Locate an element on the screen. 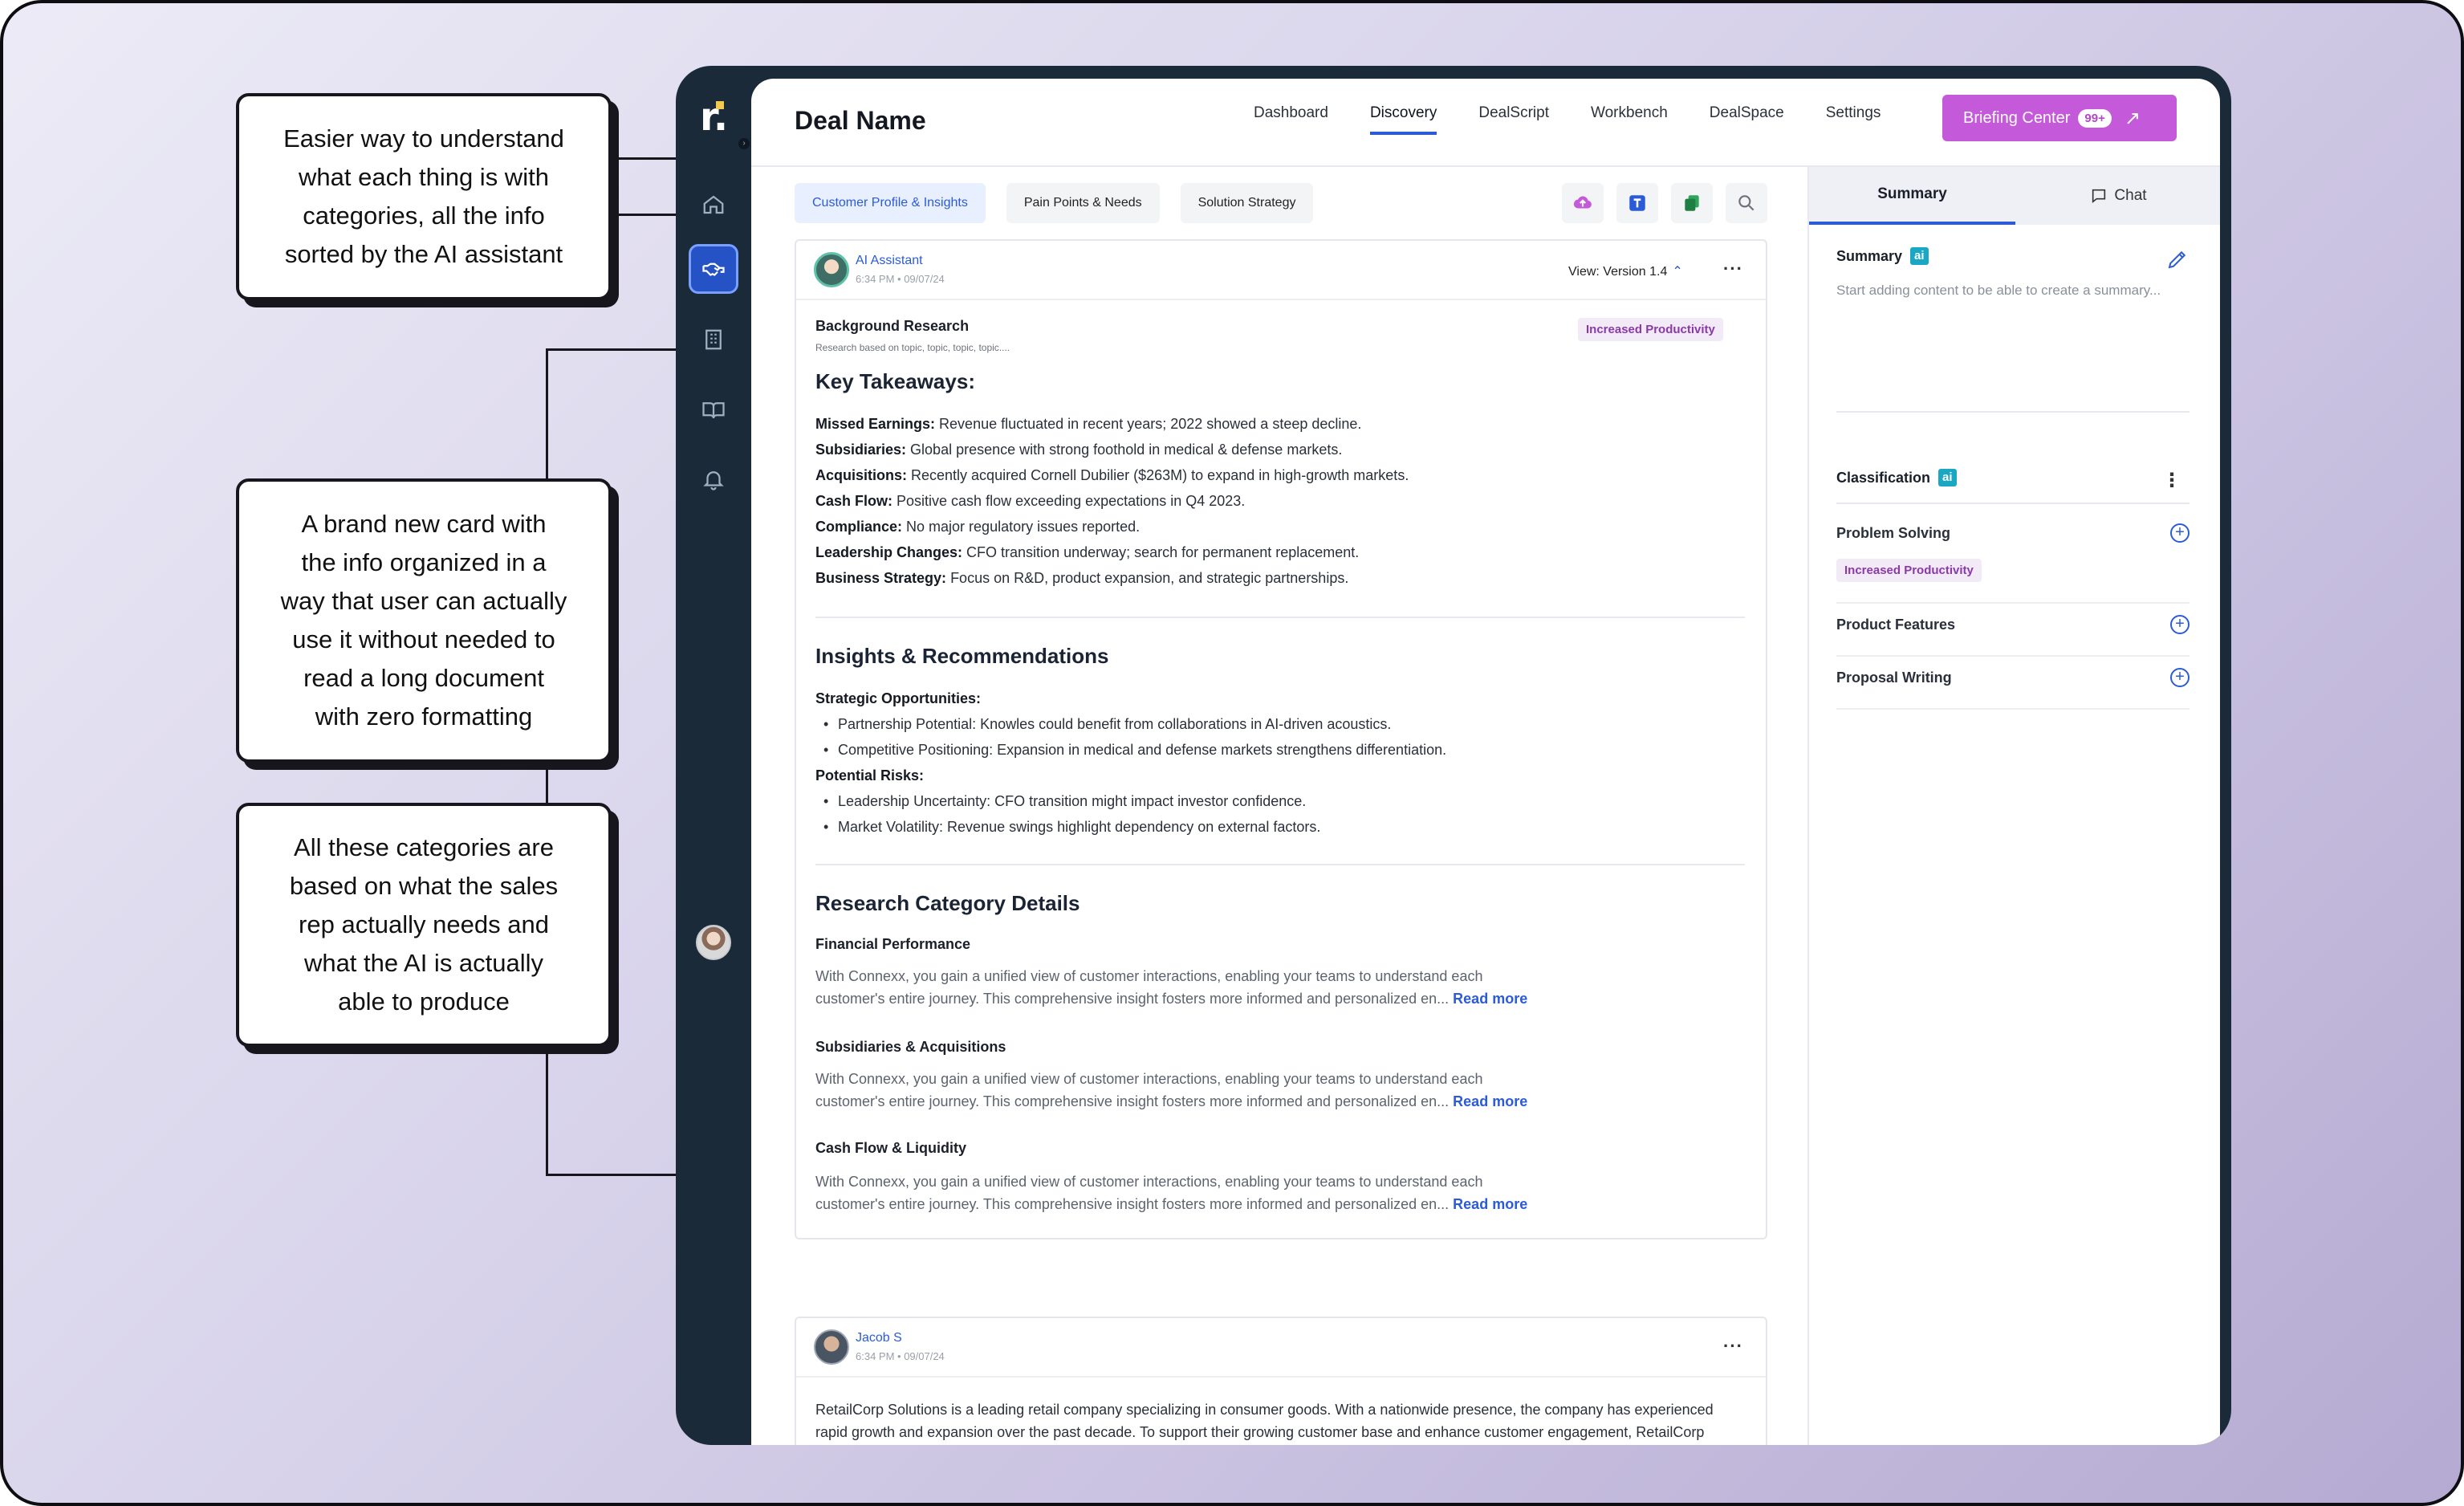 The image size is (2464, 1506). nav-dealspace: DealSpace is located at coordinates (1747, 119).